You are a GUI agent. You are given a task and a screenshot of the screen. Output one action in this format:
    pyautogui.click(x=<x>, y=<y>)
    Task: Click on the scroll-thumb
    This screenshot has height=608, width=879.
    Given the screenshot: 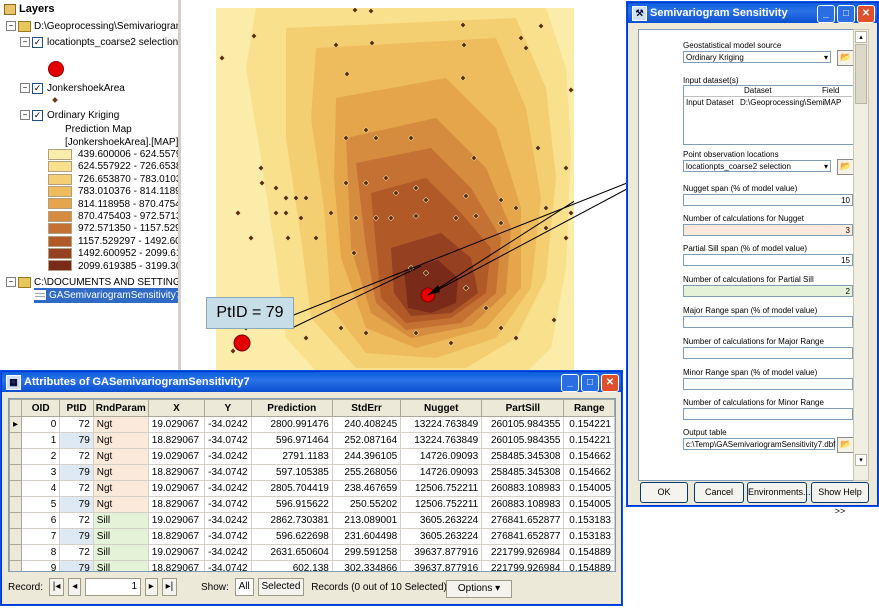 What is the action you would take?
    pyautogui.click(x=861, y=74)
    